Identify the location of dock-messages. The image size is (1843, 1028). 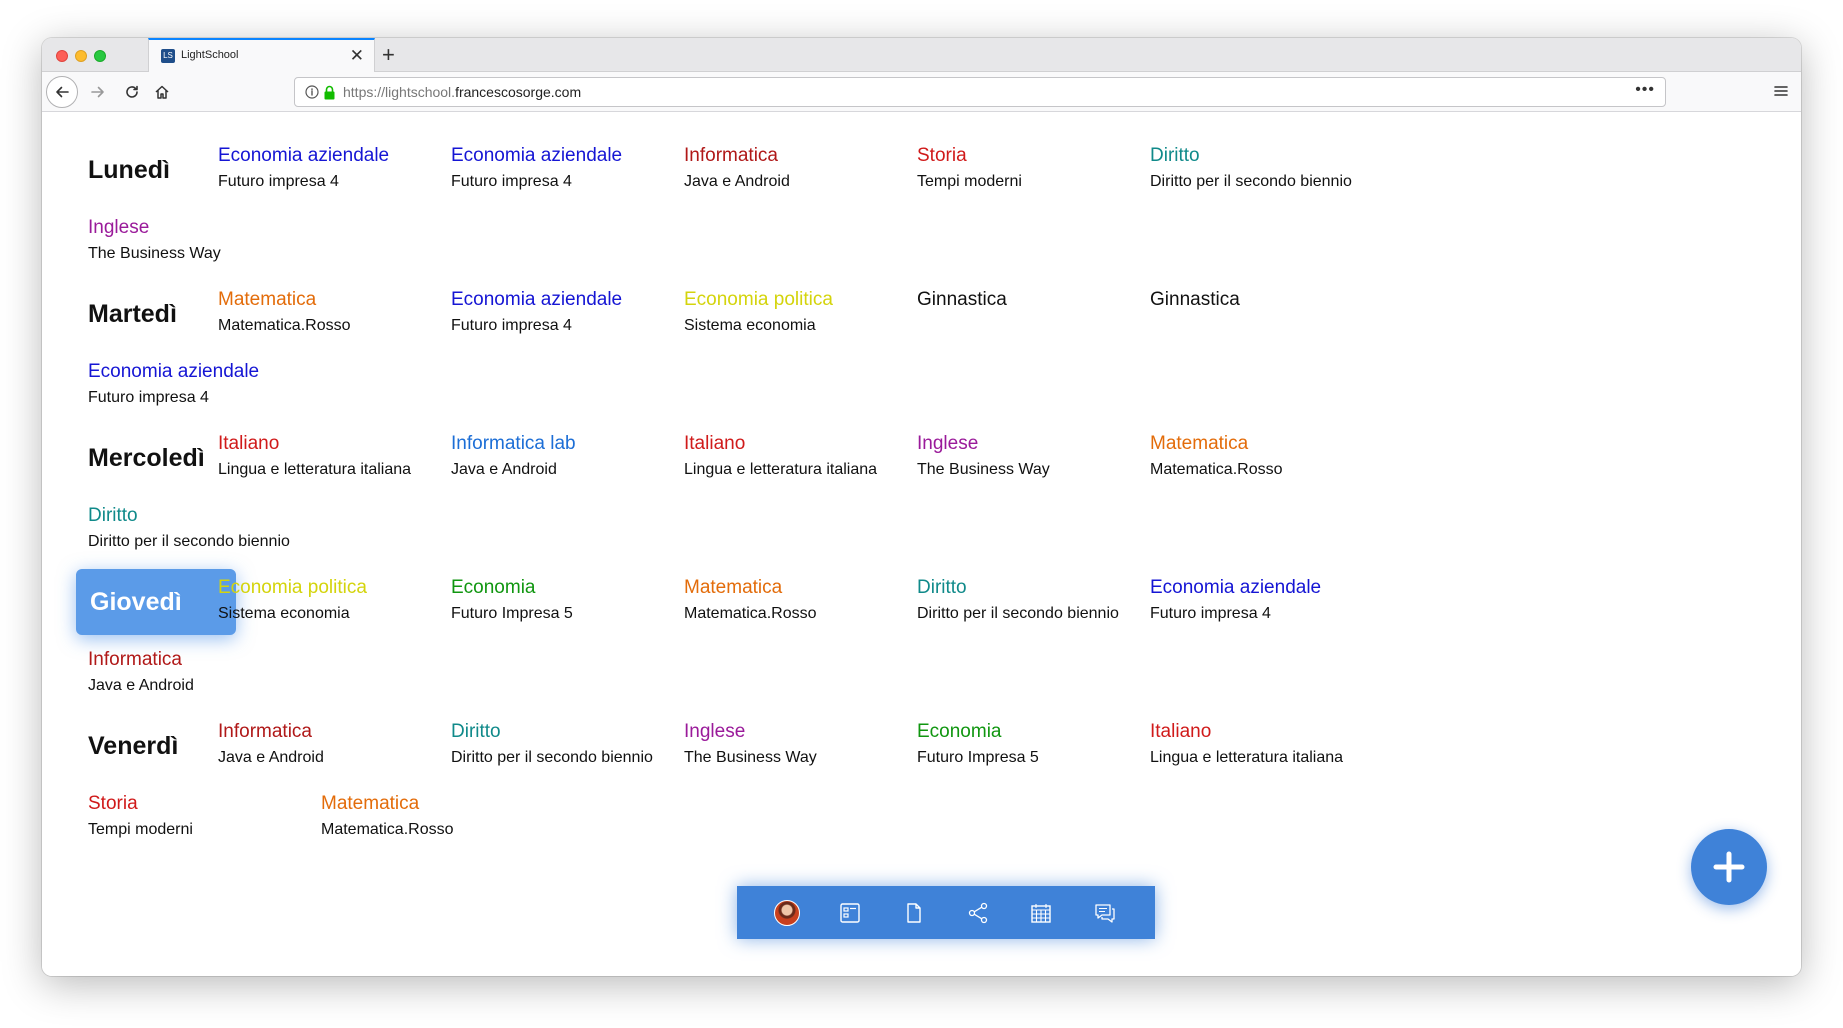
(1105, 913).